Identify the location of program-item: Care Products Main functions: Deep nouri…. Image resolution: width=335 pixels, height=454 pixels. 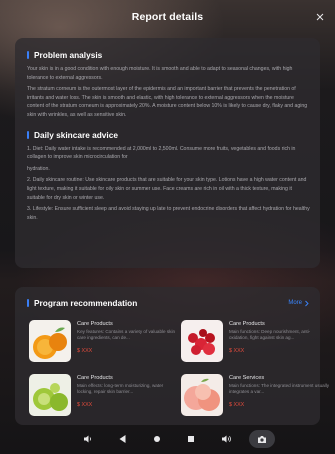
(256, 344).